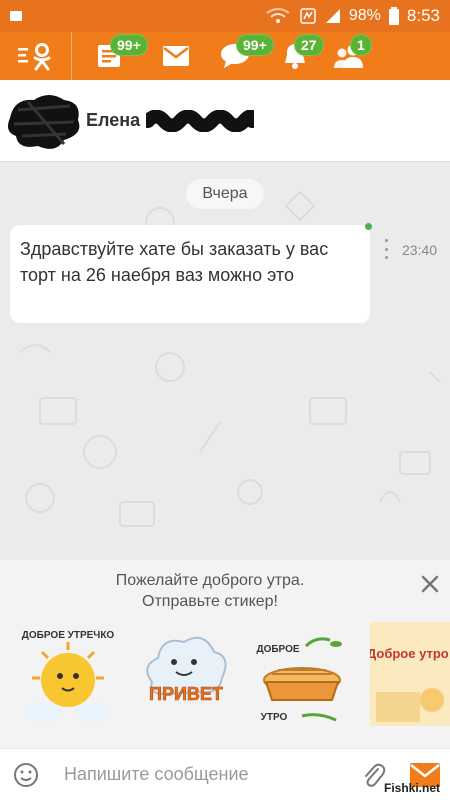 The width and height of the screenshot is (450, 800). Describe the element at coordinates (210, 601) in the screenshot. I see `sticker-prompt-line2: Отправьте стикер!` at that location.